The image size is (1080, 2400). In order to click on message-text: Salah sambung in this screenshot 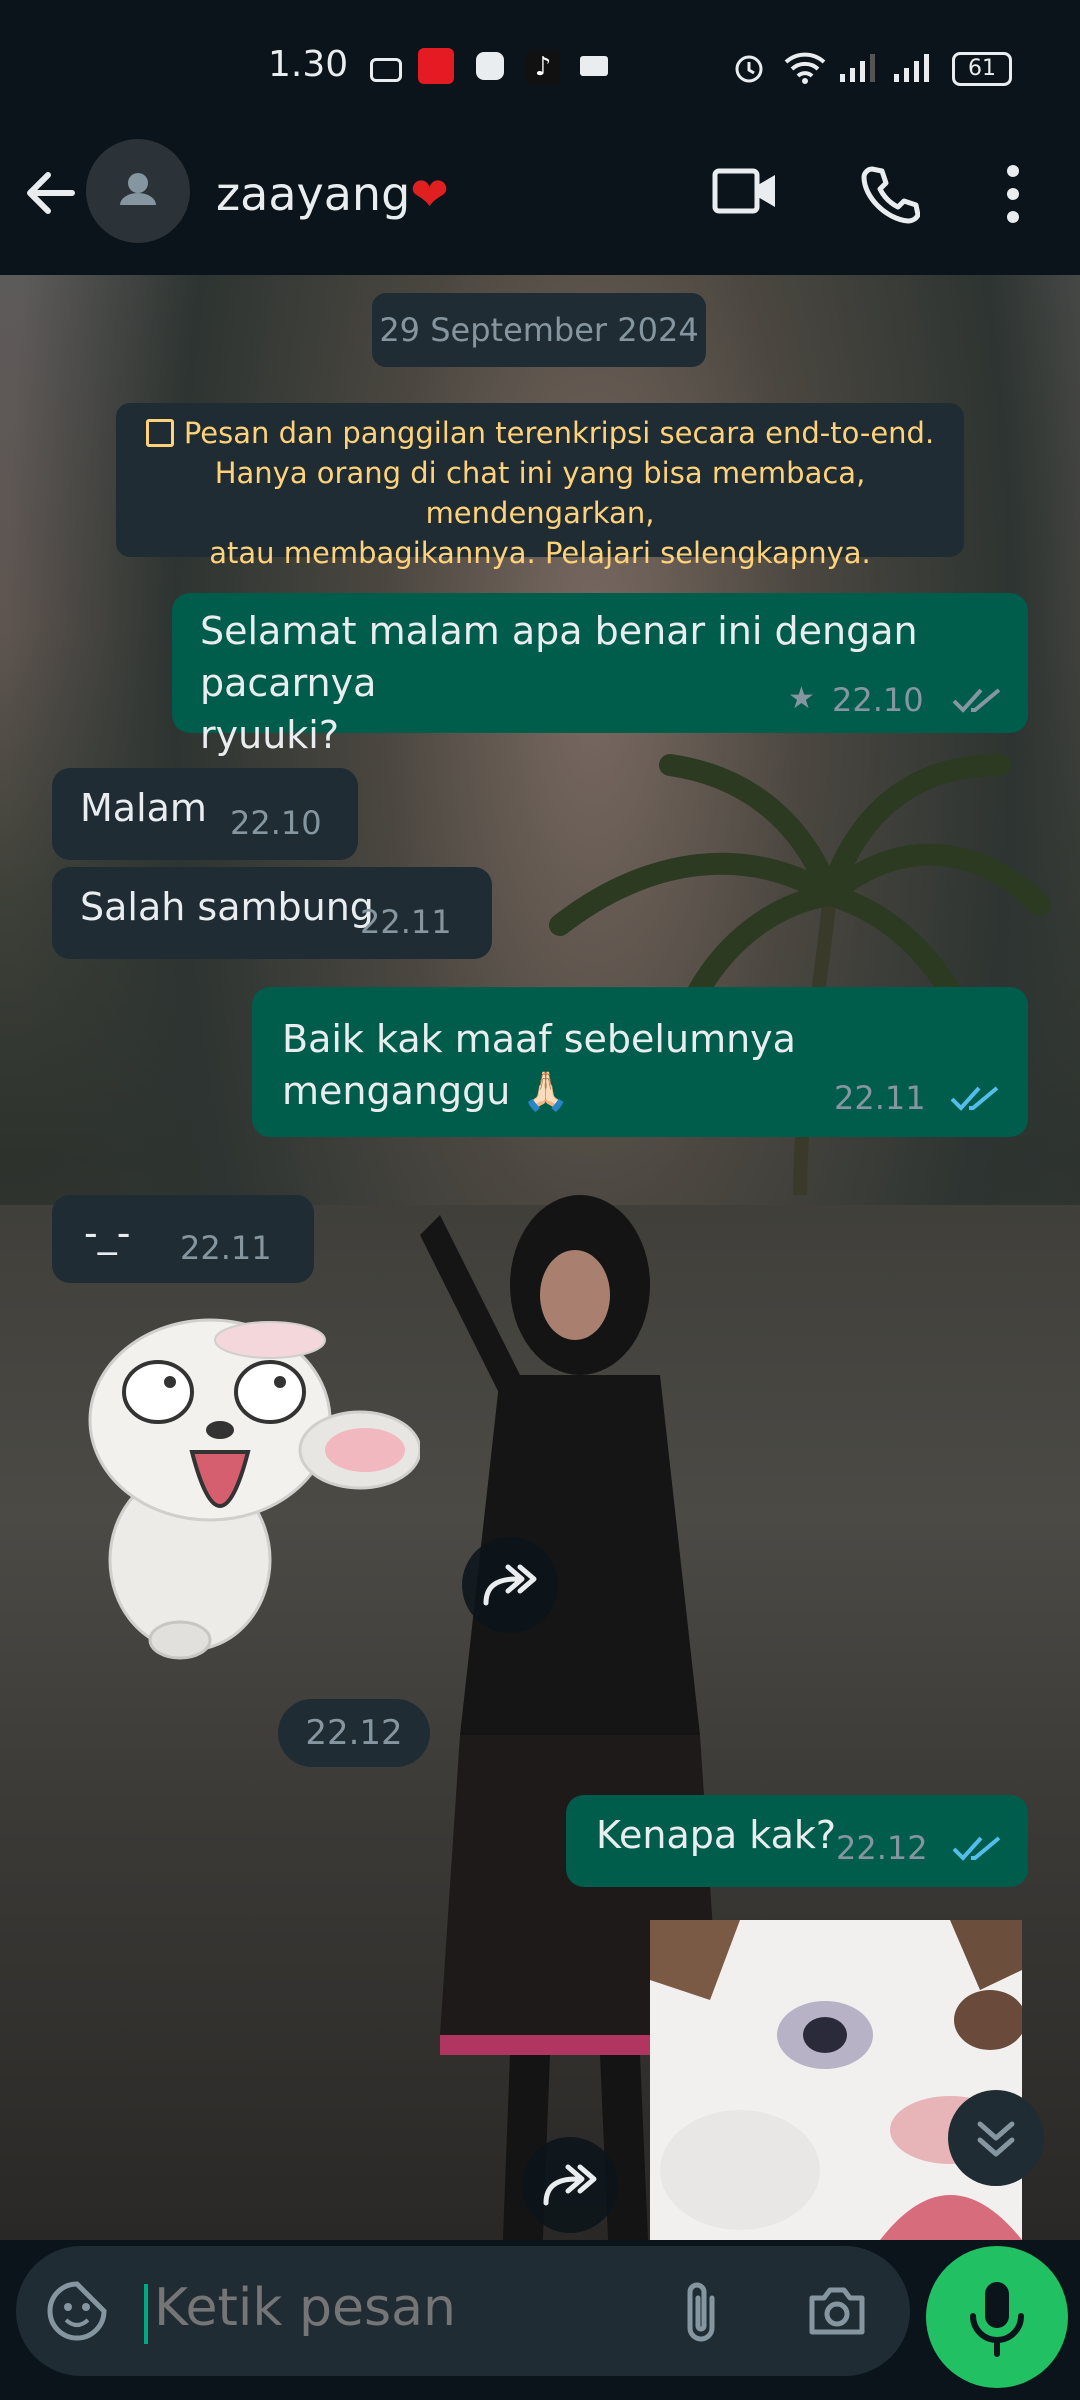, I will do `click(227, 907)`.